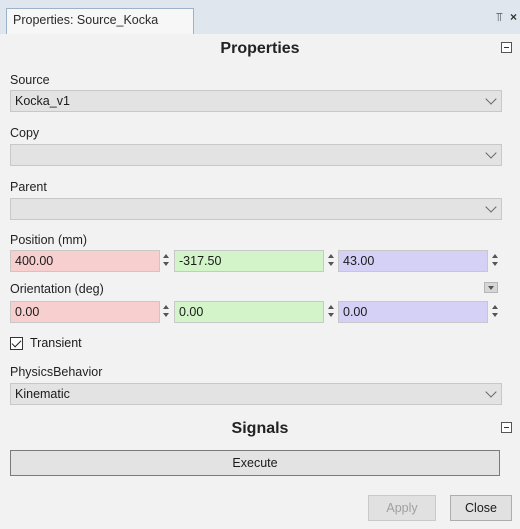 Image resolution: width=520 pixels, height=529 pixels. Describe the element at coordinates (255, 463) in the screenshot. I see `execute-button: Execute` at that location.